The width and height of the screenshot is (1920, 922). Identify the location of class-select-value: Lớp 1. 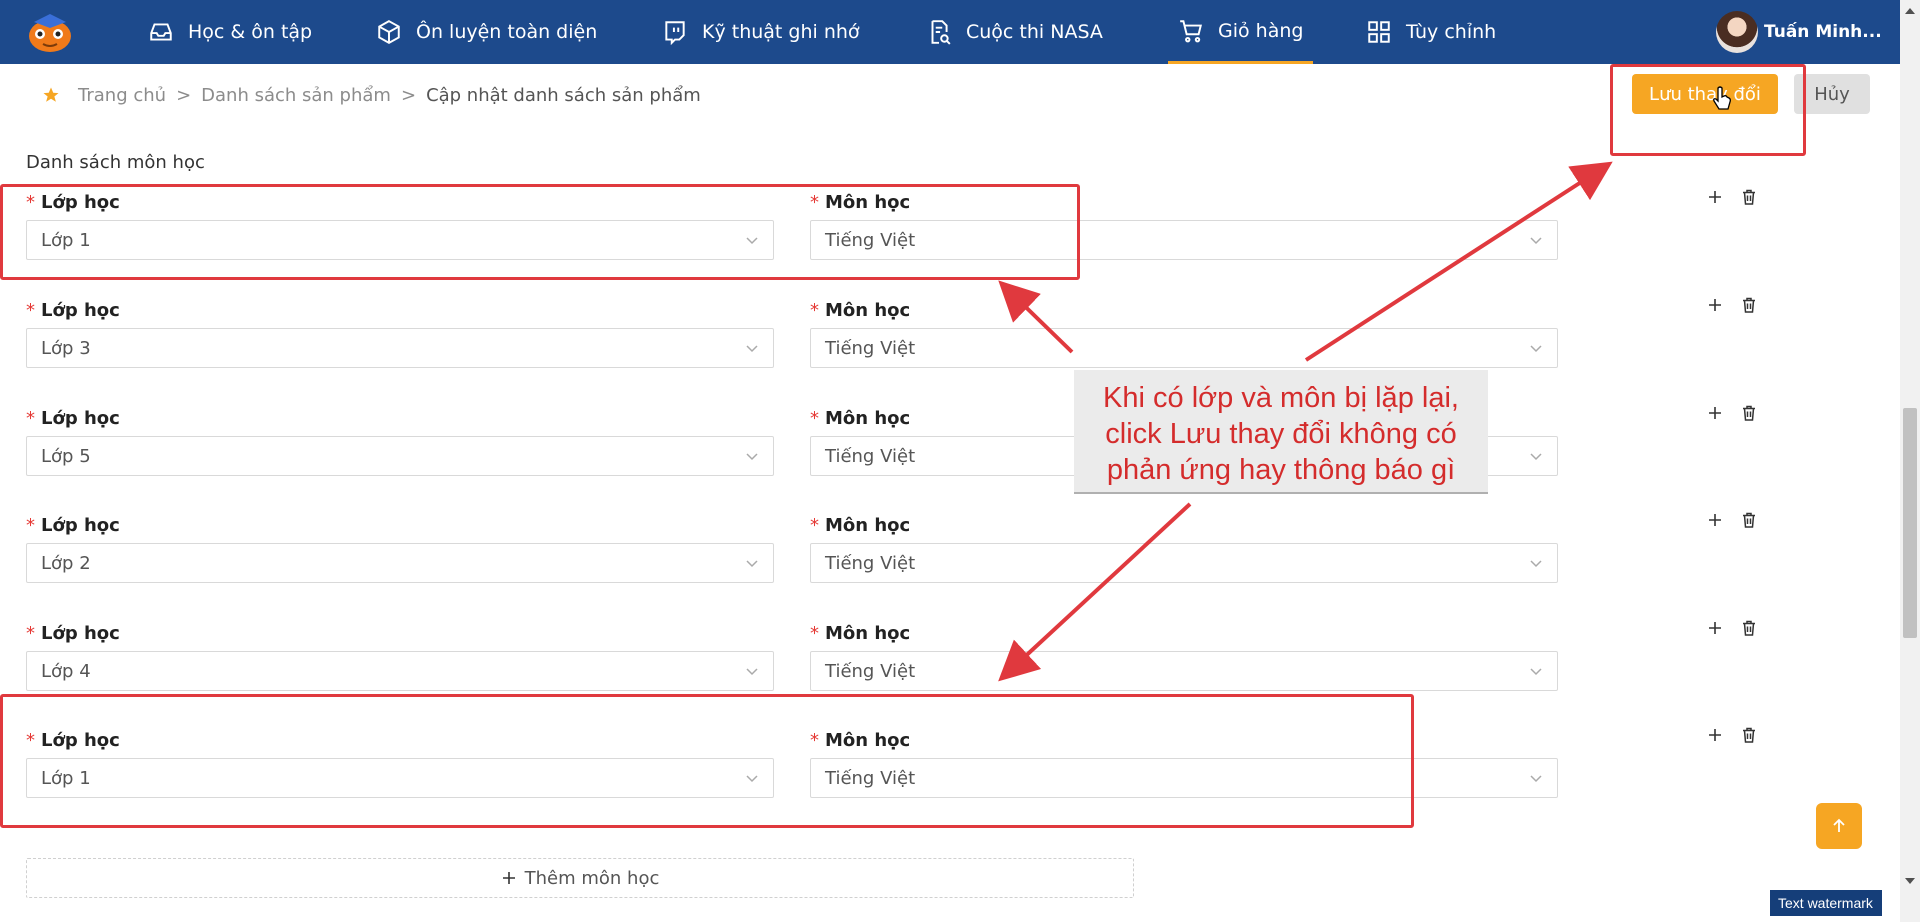
(66, 240).